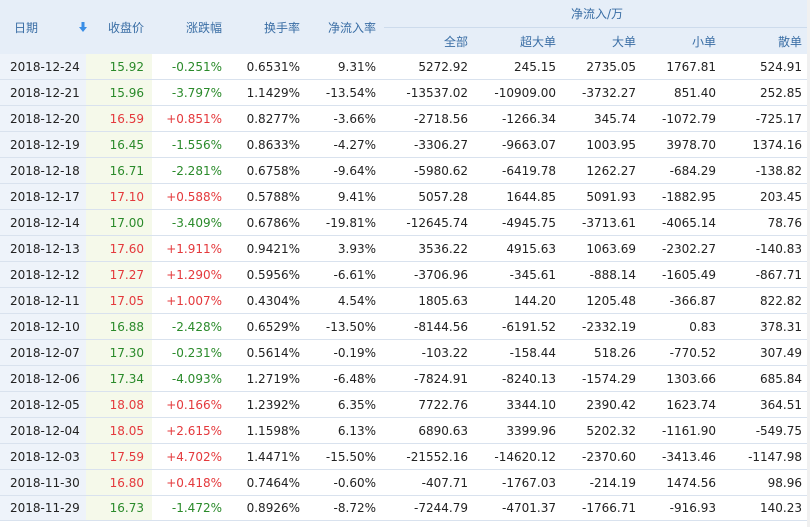 The width and height of the screenshot is (810, 527). What do you see at coordinates (520, 482) in the screenshot?
I see `cell-net-super-large: -1767.03` at bounding box center [520, 482].